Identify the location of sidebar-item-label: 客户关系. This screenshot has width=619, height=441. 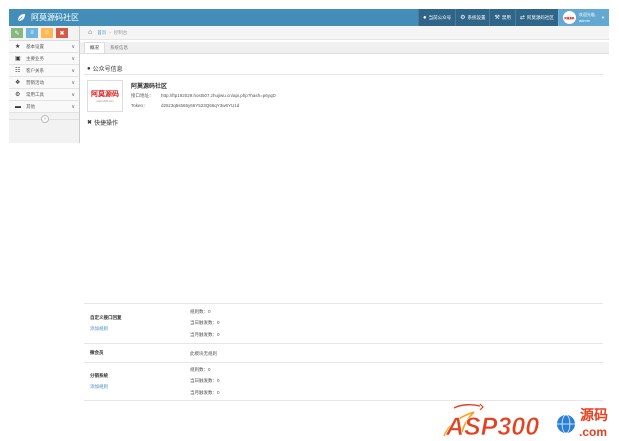
(35, 70).